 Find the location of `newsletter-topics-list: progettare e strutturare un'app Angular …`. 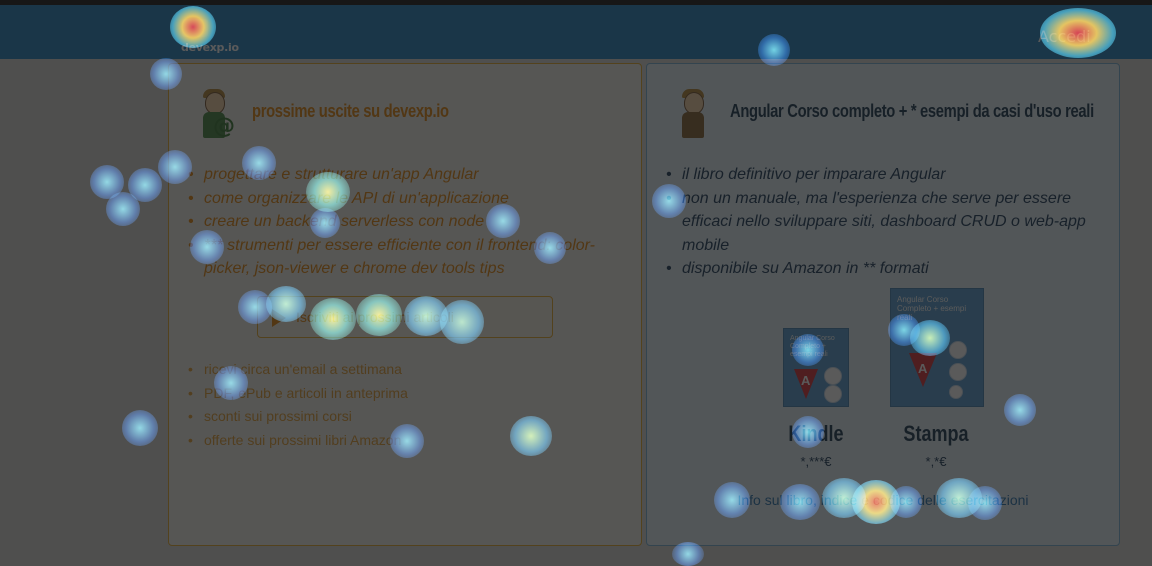

newsletter-topics-list: progettare e strutturare un'app Angular … is located at coordinates (398, 222).